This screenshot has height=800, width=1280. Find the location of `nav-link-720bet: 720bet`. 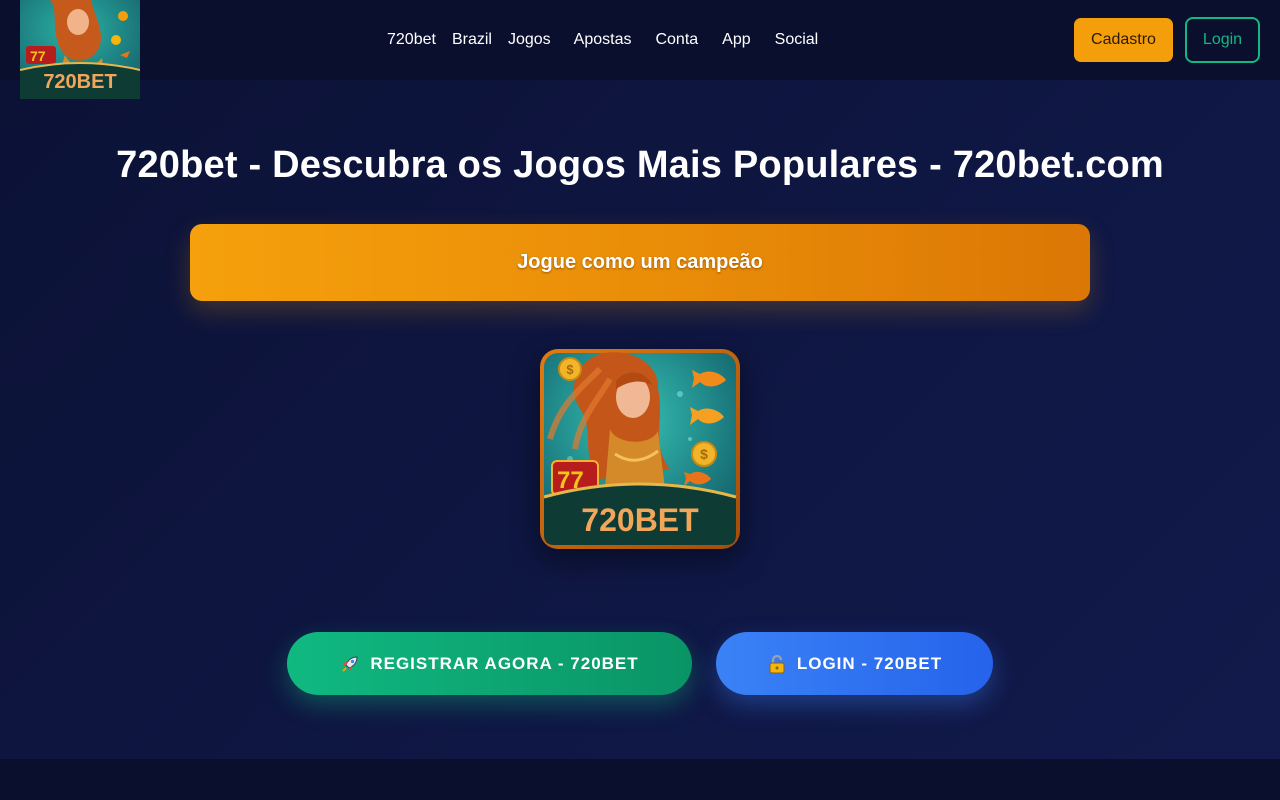

nav-link-720bet: 720bet is located at coordinates (411, 40).